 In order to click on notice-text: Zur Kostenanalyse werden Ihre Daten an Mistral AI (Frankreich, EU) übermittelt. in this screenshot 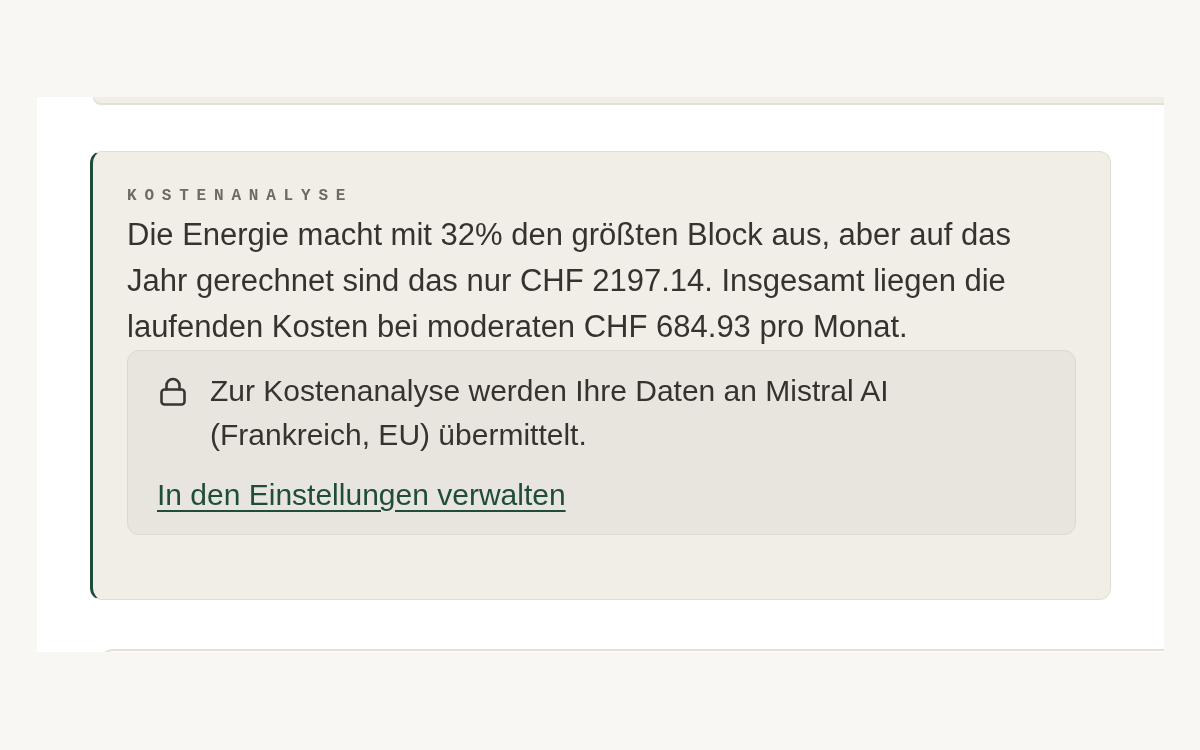, I will do `click(550, 413)`.